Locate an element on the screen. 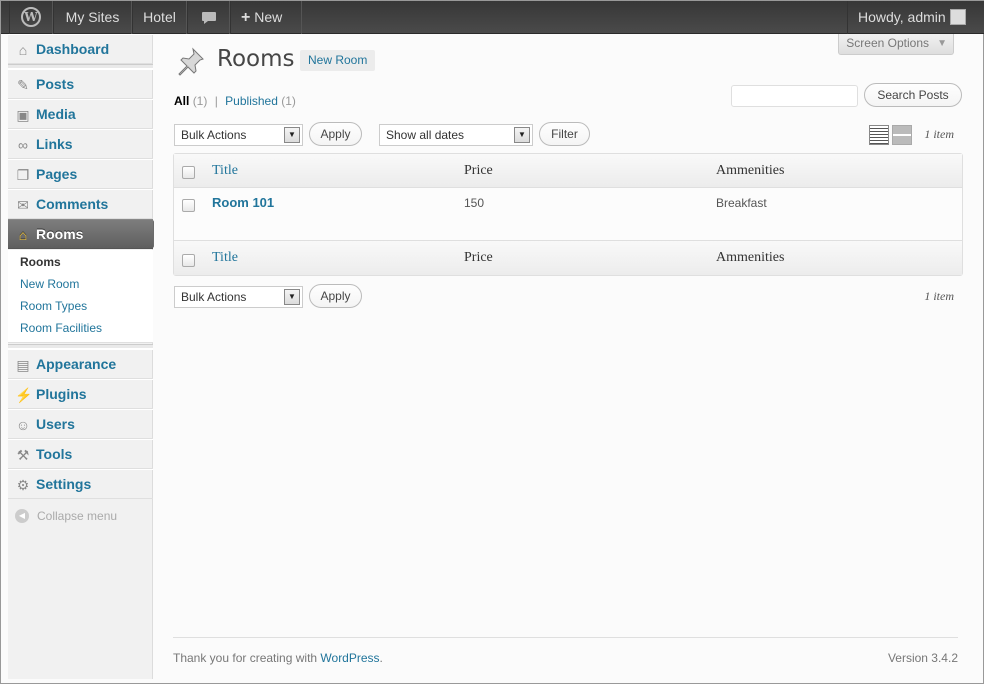  footer-divider is located at coordinates (565, 637).